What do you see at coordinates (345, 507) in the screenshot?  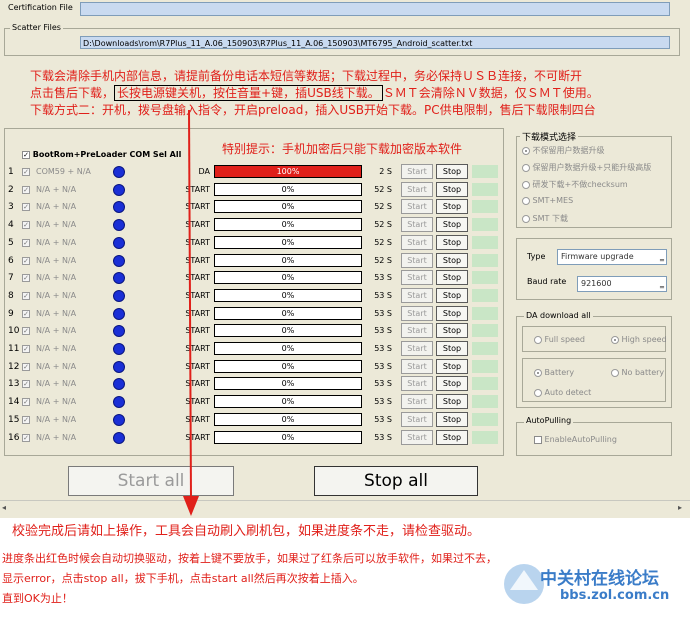 I see `horizontal-scrollbar: ◂ ▸` at bounding box center [345, 507].